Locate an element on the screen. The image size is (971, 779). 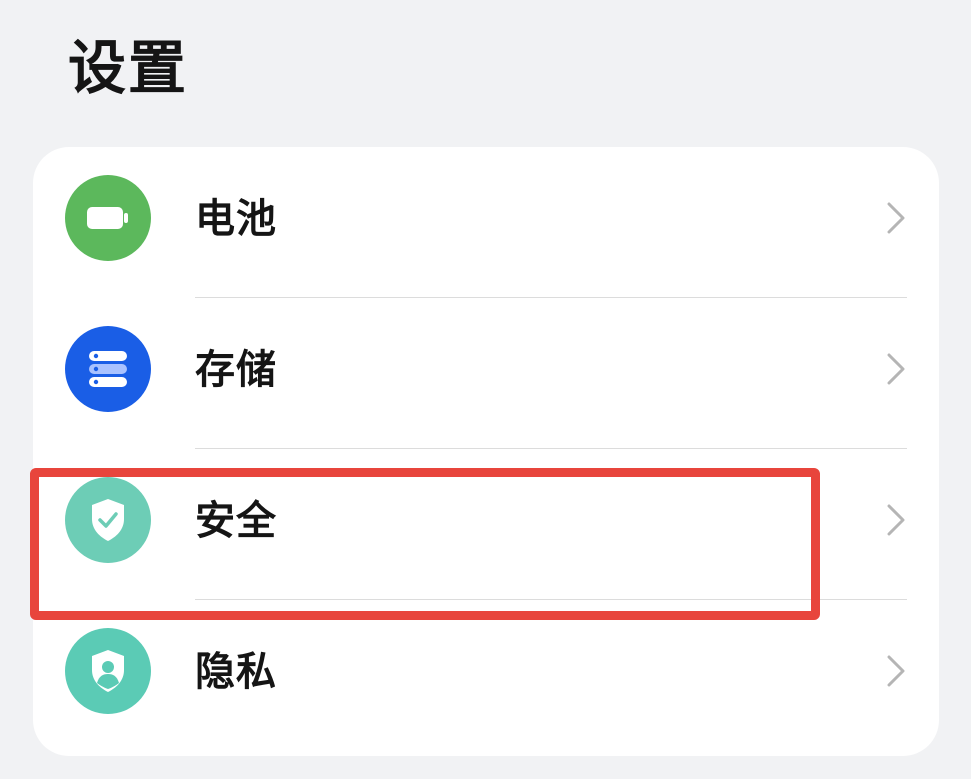
privacy-shield-icon is located at coordinates (108, 671).